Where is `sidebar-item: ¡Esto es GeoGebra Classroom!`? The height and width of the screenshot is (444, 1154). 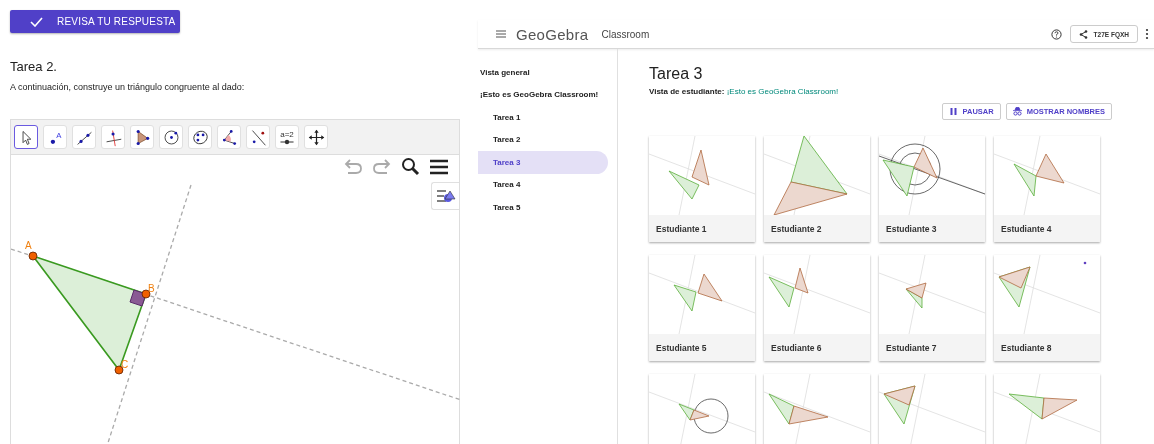 sidebar-item: ¡Esto es GeoGebra Classroom! is located at coordinates (543, 94).